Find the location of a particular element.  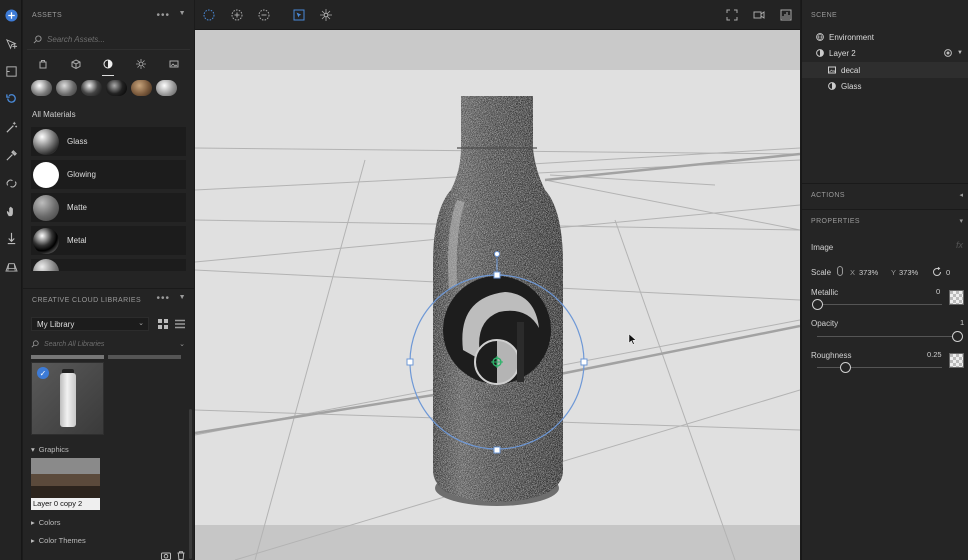

link-proportions-icon is located at coordinates (840, 271).